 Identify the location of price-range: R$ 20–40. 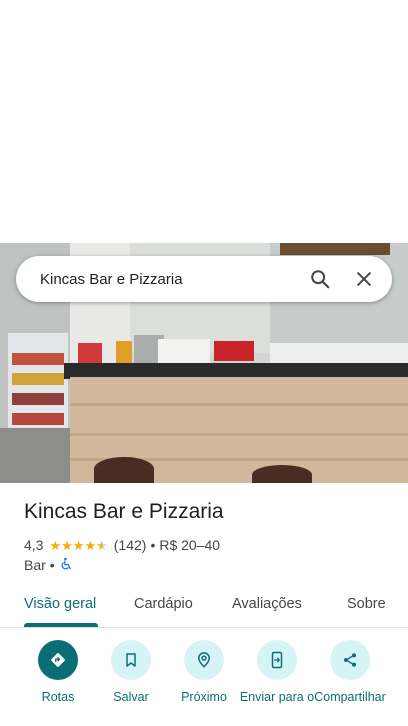
(190, 545).